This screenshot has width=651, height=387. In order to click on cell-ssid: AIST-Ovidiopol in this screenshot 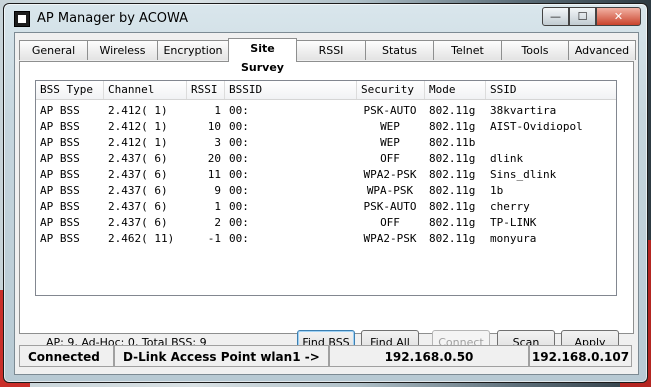, I will do `click(536, 126)`.